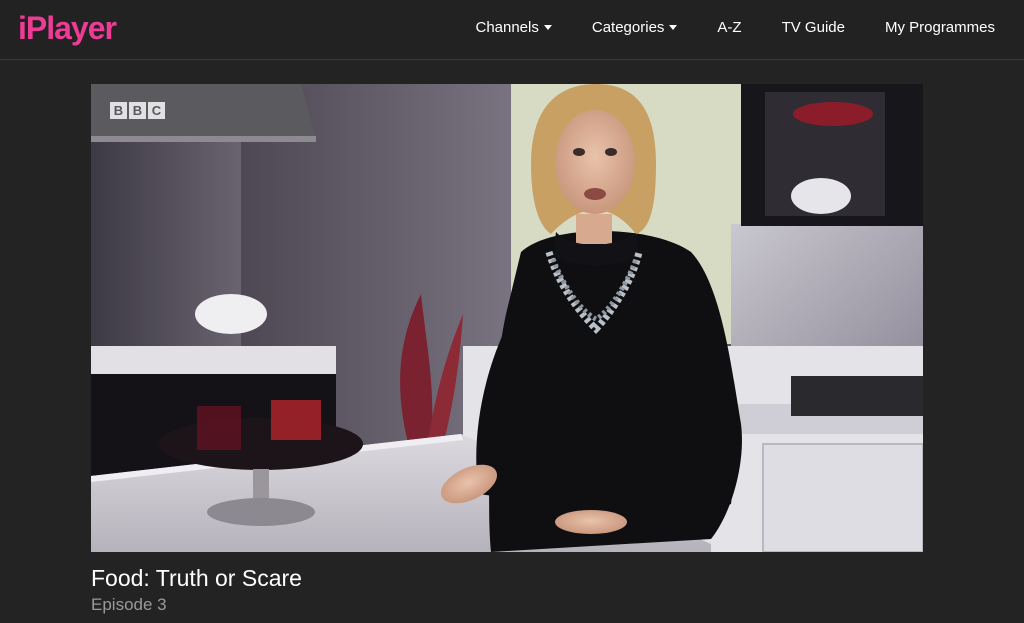 The width and height of the screenshot is (1024, 623). Describe the element at coordinates (939, 27) in the screenshot. I see `nav-my-programmes-label: My Programmes` at that location.